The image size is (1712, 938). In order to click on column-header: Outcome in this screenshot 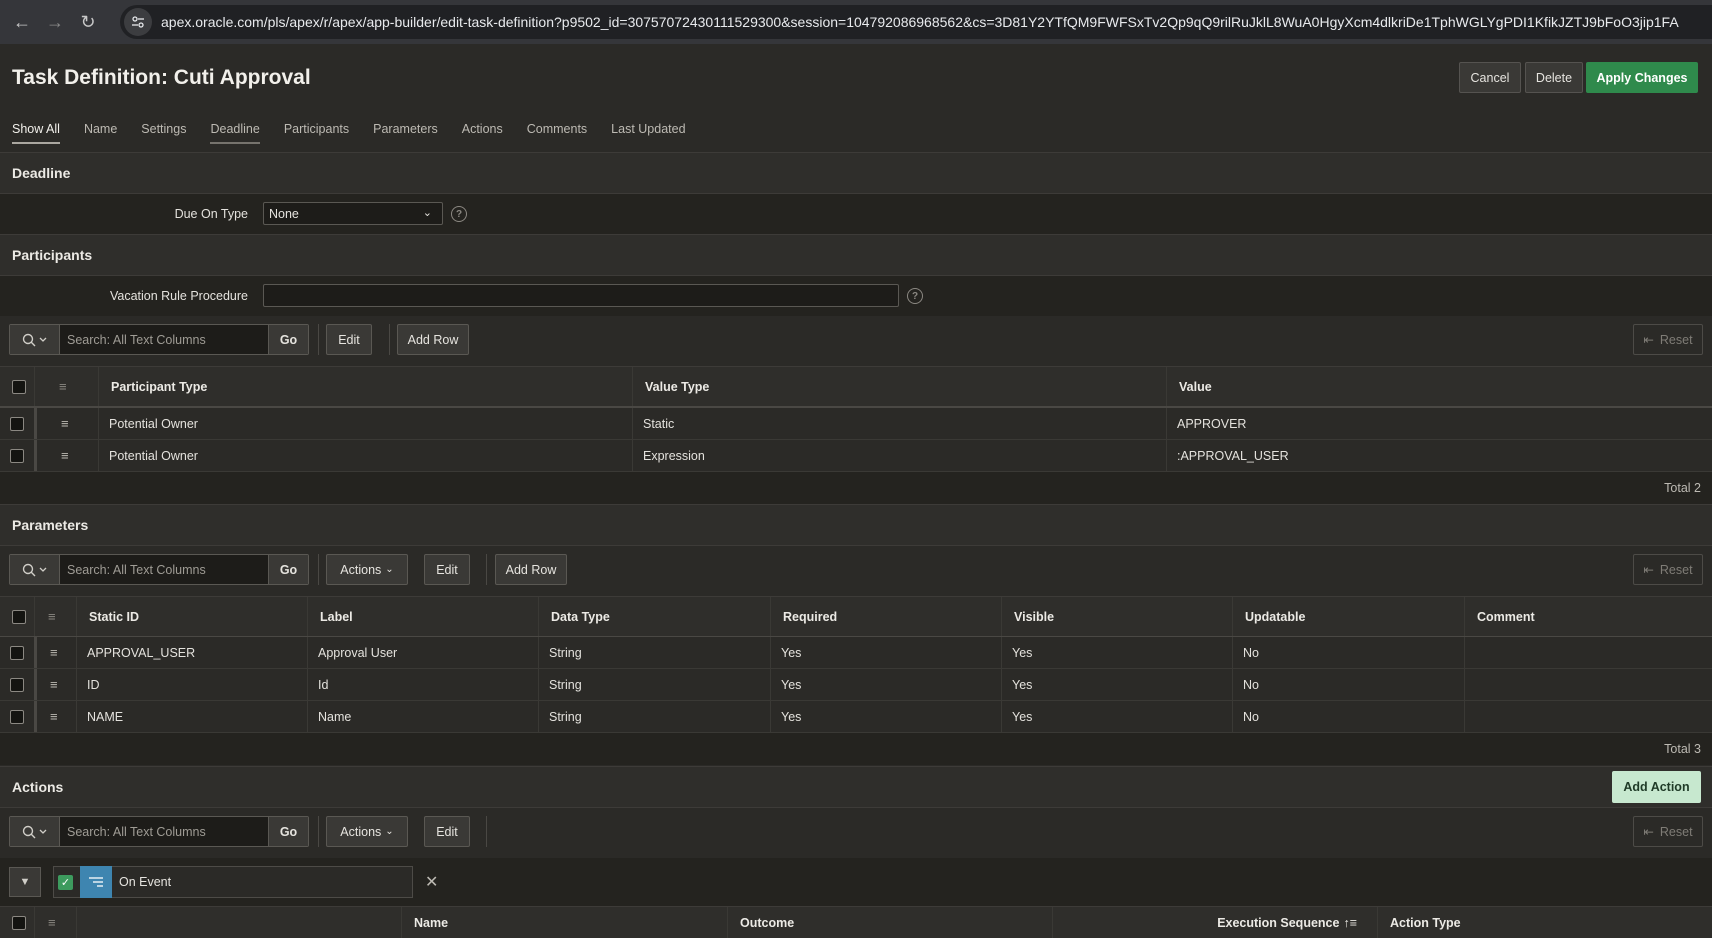, I will do `click(889, 922)`.